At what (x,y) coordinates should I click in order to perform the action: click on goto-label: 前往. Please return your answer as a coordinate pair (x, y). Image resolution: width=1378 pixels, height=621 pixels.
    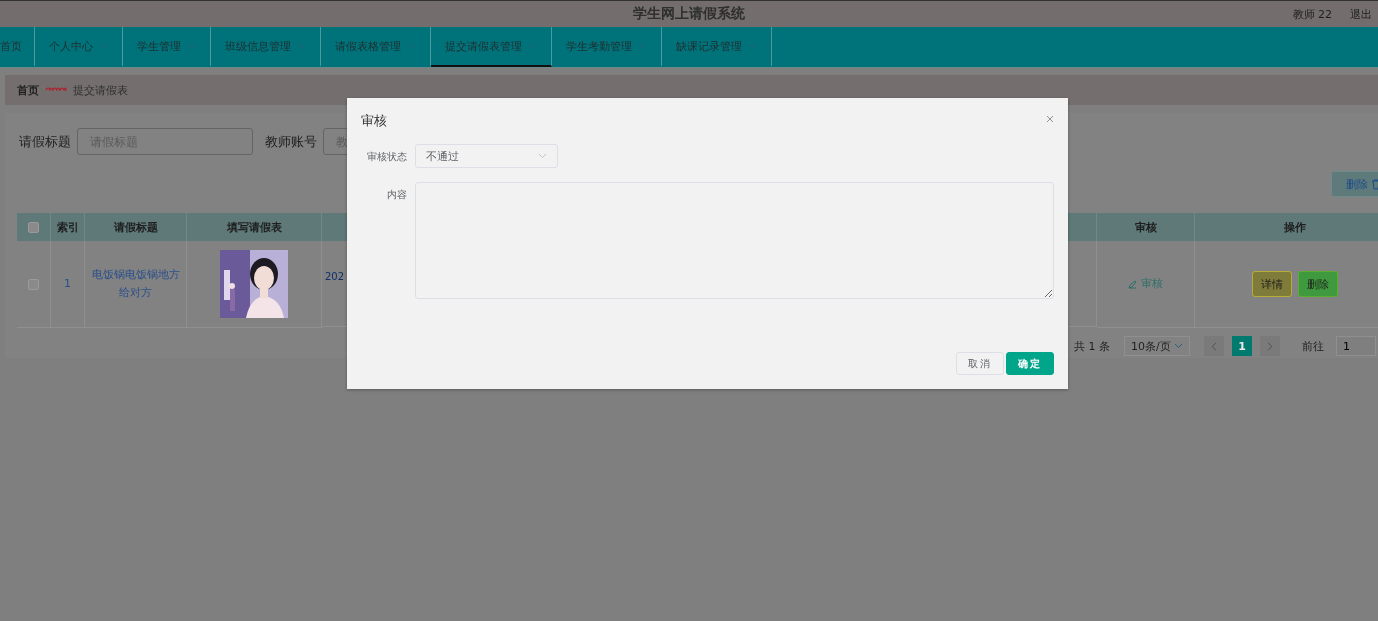
    Looking at the image, I should click on (1313, 346).